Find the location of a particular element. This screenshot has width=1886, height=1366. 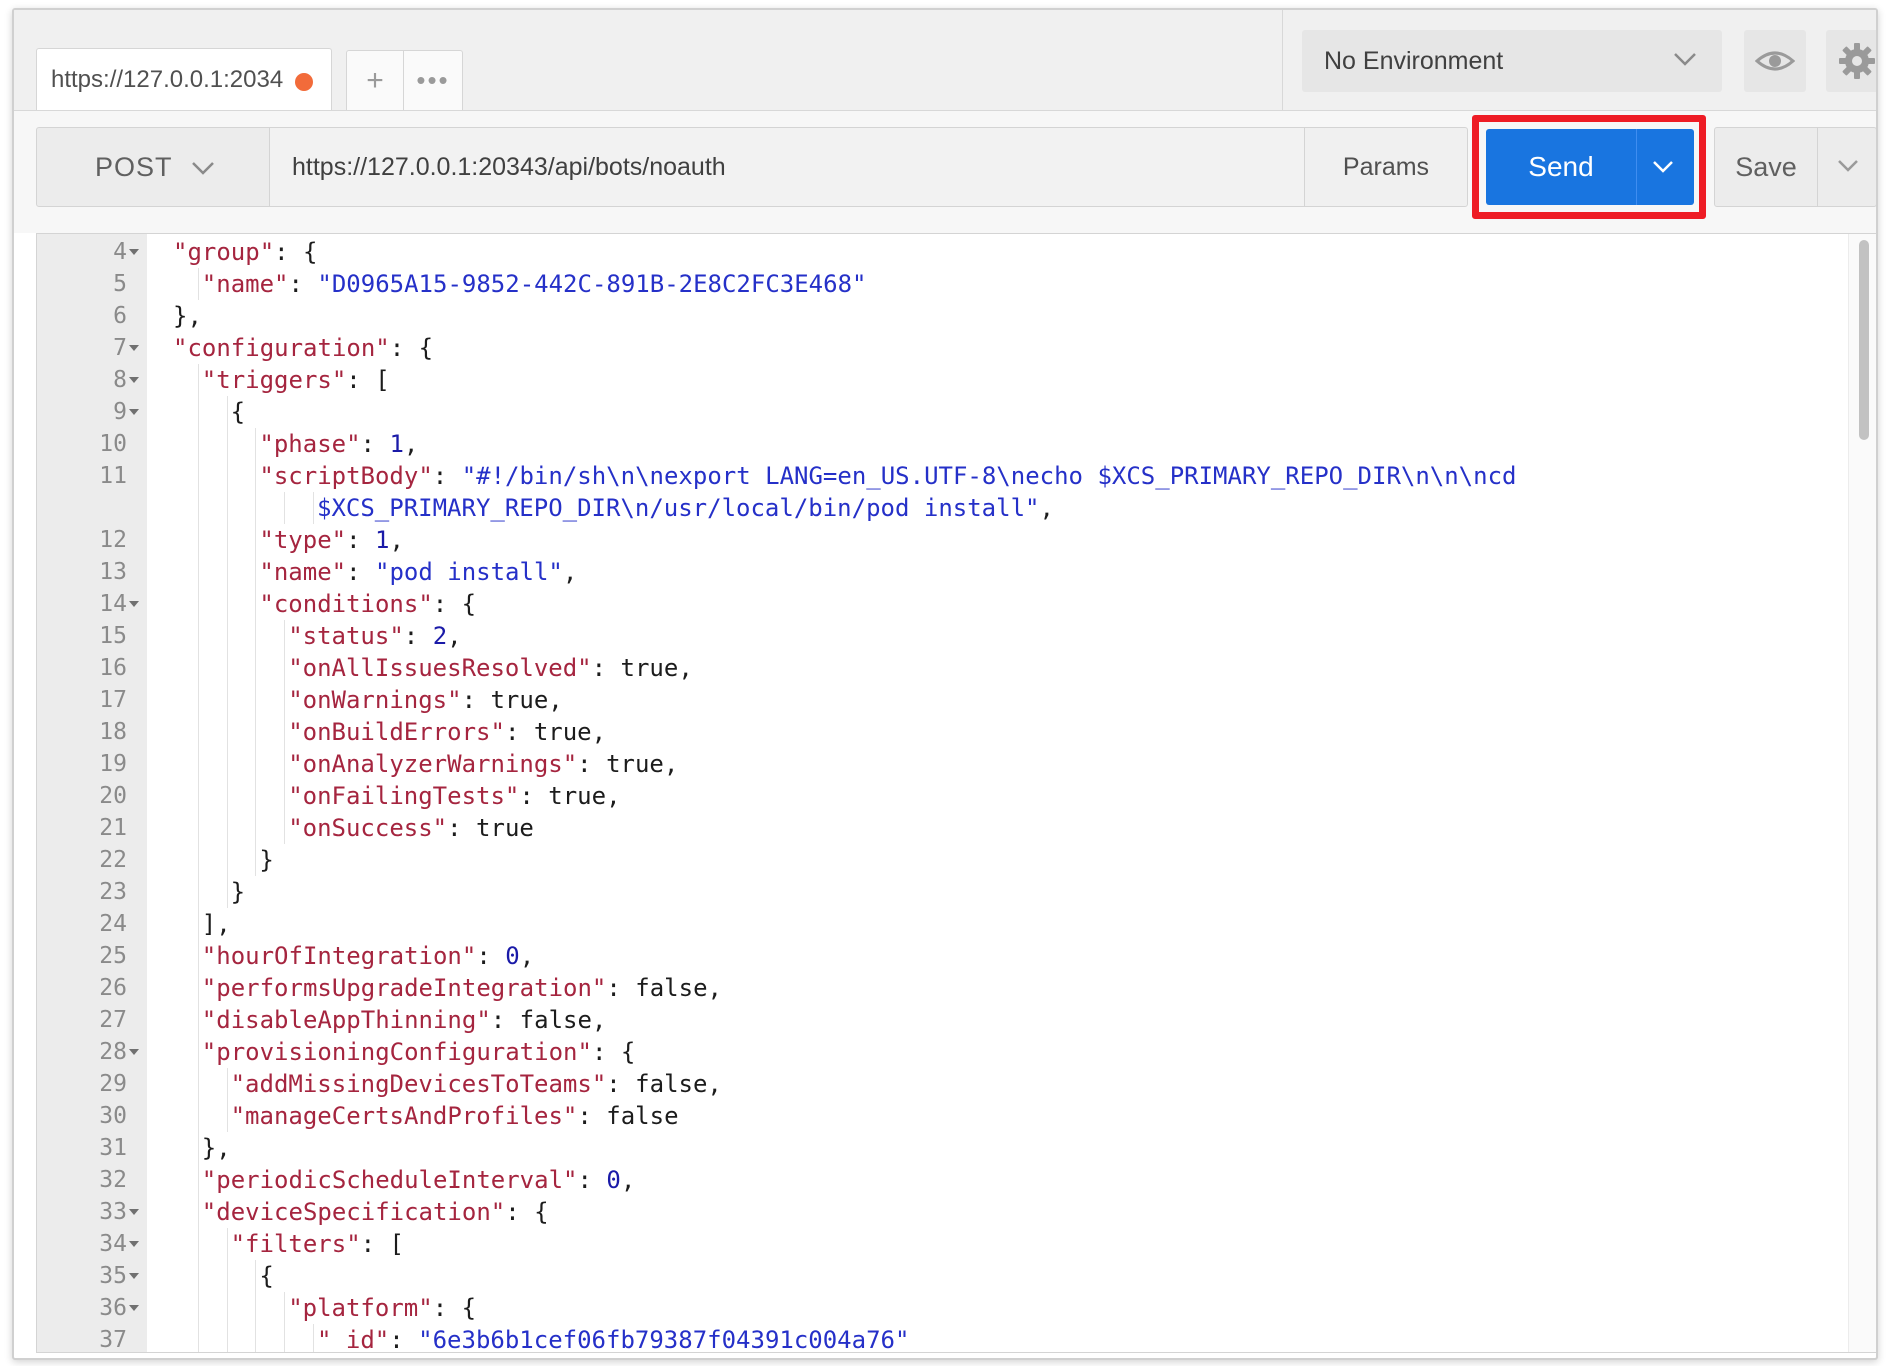

json-key: "onBuildErrors" is located at coordinates (396, 732).